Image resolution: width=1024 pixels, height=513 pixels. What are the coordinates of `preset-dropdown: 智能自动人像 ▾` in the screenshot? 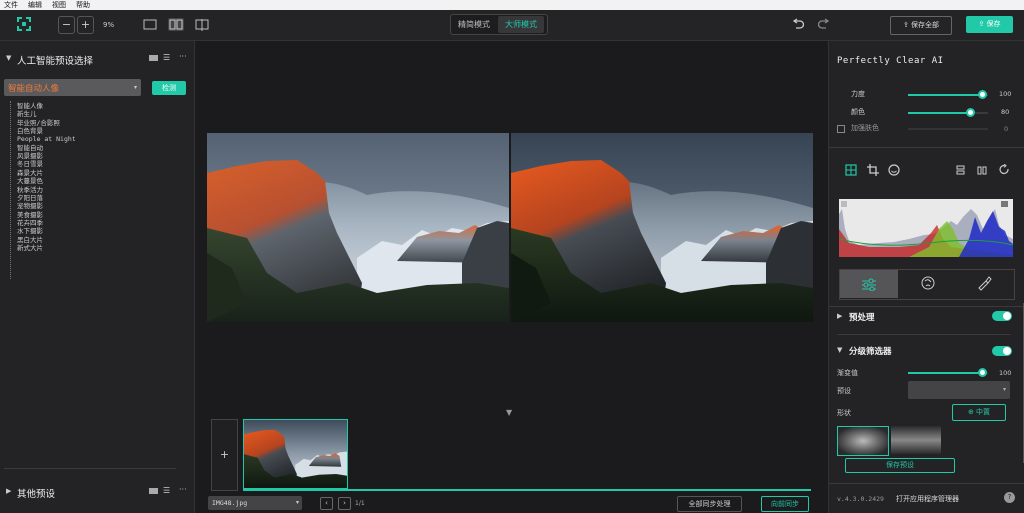 It's located at (72, 87).